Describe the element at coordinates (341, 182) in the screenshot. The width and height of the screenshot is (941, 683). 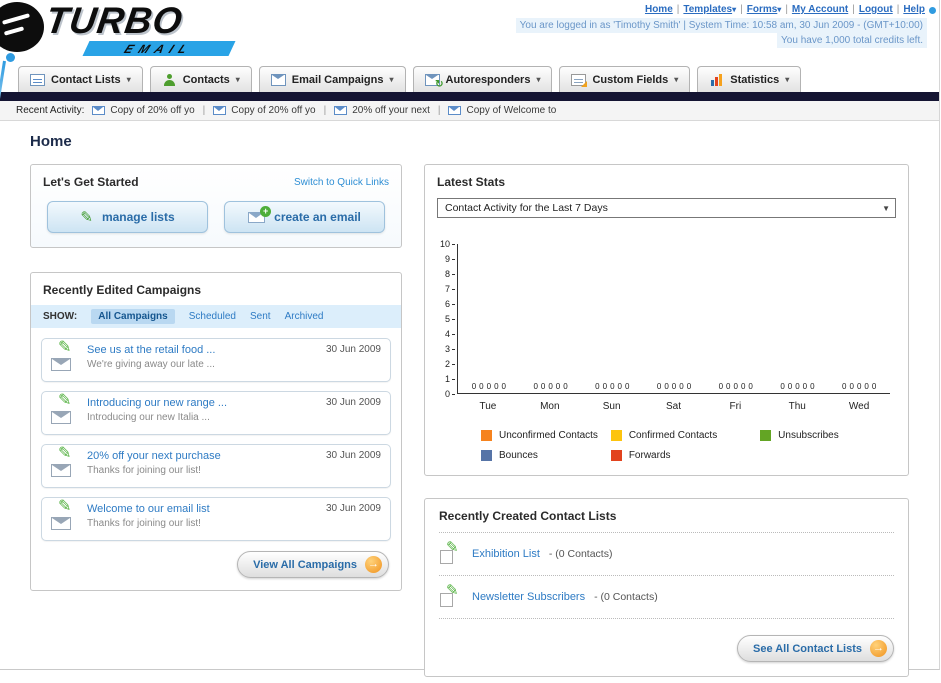
I see `switch-quick-links-link: Switch to Quick Links` at that location.